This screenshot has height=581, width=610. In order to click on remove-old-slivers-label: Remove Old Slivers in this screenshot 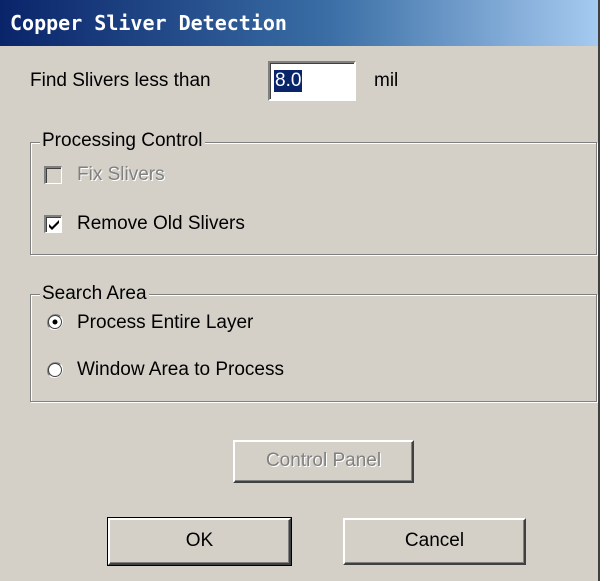, I will do `click(161, 223)`.